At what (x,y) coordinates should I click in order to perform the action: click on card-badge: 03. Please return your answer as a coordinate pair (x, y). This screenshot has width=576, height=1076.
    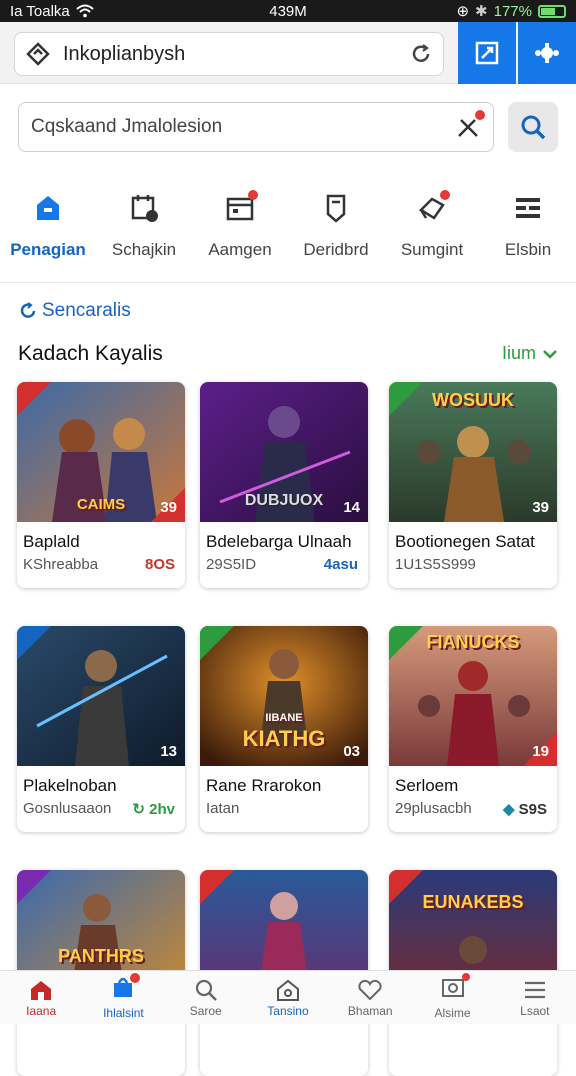
    Looking at the image, I should click on (351, 751).